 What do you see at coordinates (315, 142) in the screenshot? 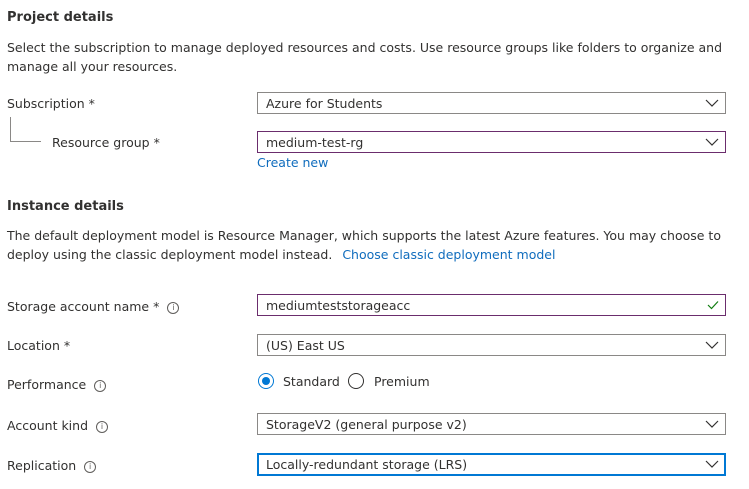
I see `resource-group-value: medium-test-rg` at bounding box center [315, 142].